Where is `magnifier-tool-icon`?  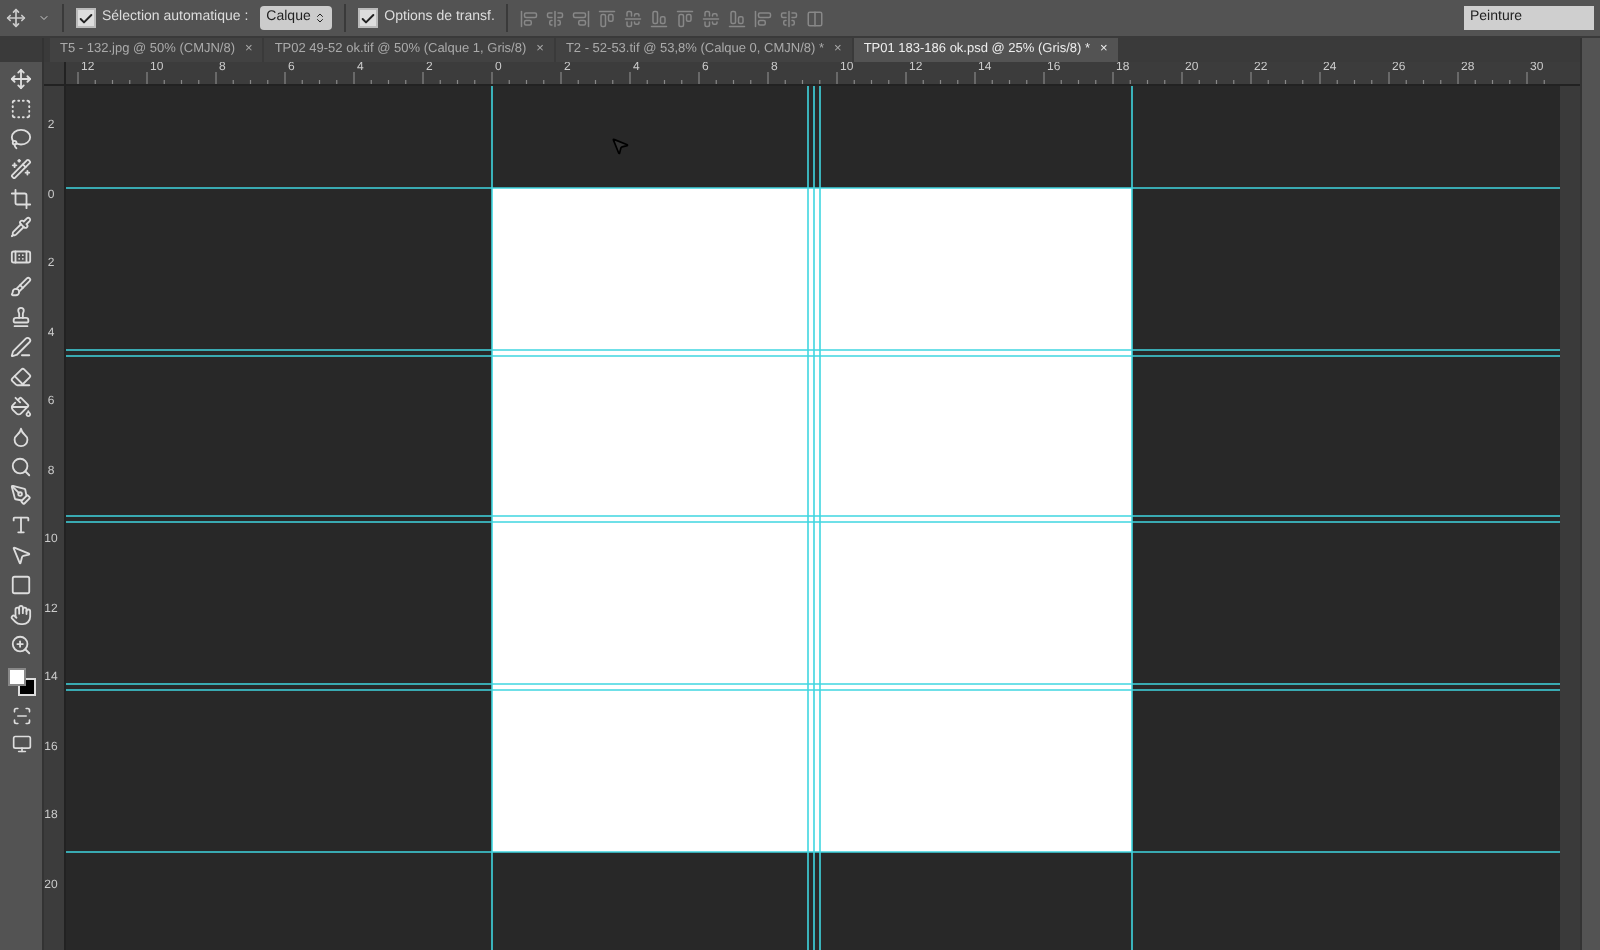 magnifier-tool-icon is located at coordinates (21, 466).